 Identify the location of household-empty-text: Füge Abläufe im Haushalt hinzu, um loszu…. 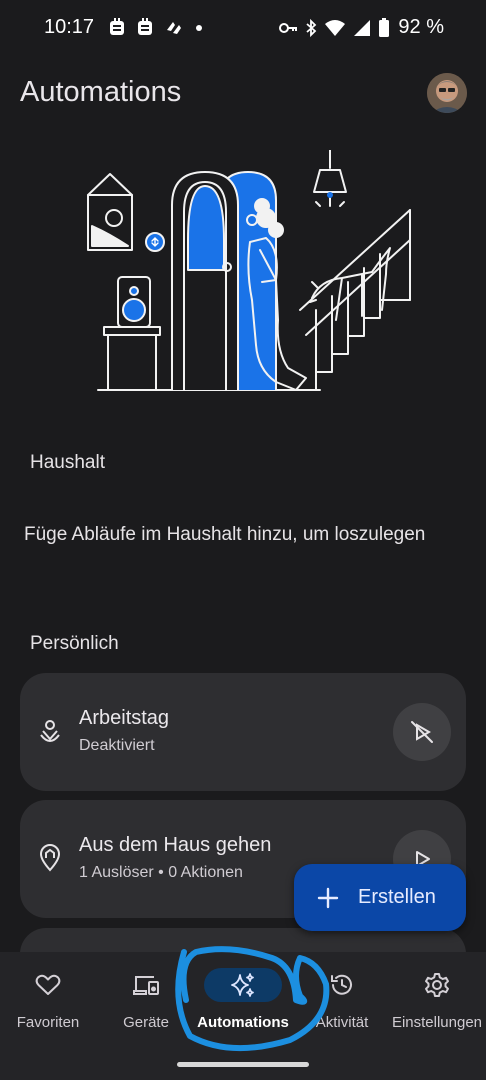
(225, 534).